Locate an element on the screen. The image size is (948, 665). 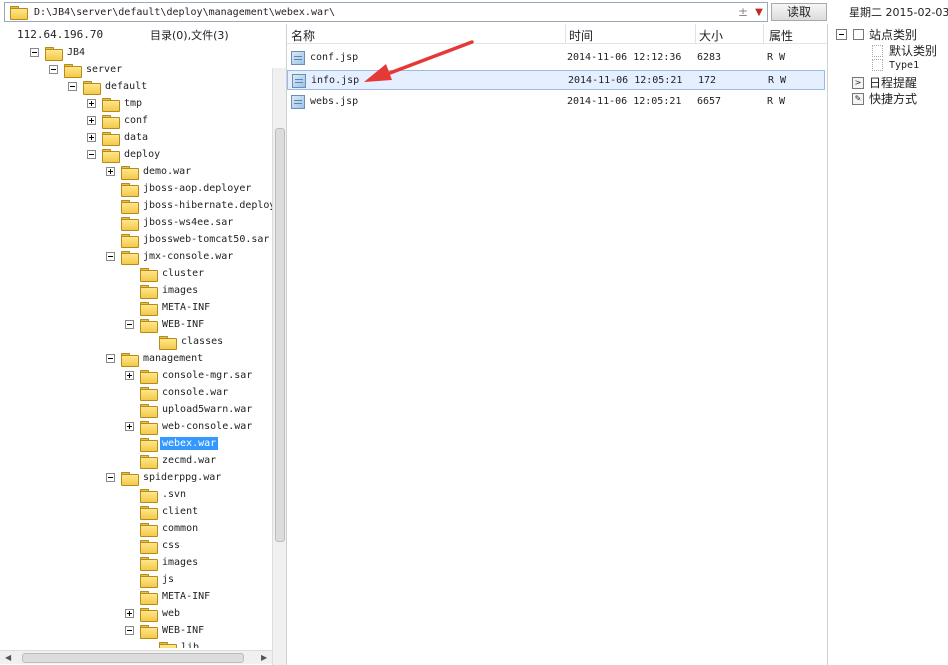
tree-node-label: jboss-hibernate.deployer is located at coordinates (206, 205).